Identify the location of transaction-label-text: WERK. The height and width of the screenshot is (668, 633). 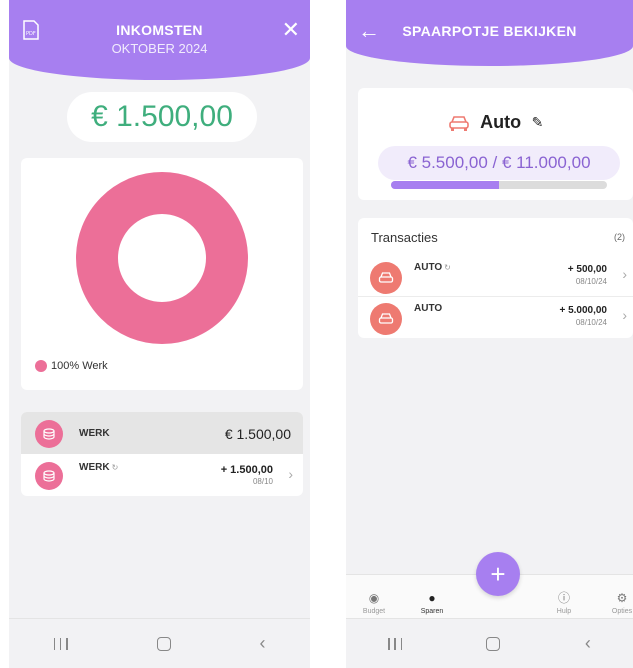
(94, 467).